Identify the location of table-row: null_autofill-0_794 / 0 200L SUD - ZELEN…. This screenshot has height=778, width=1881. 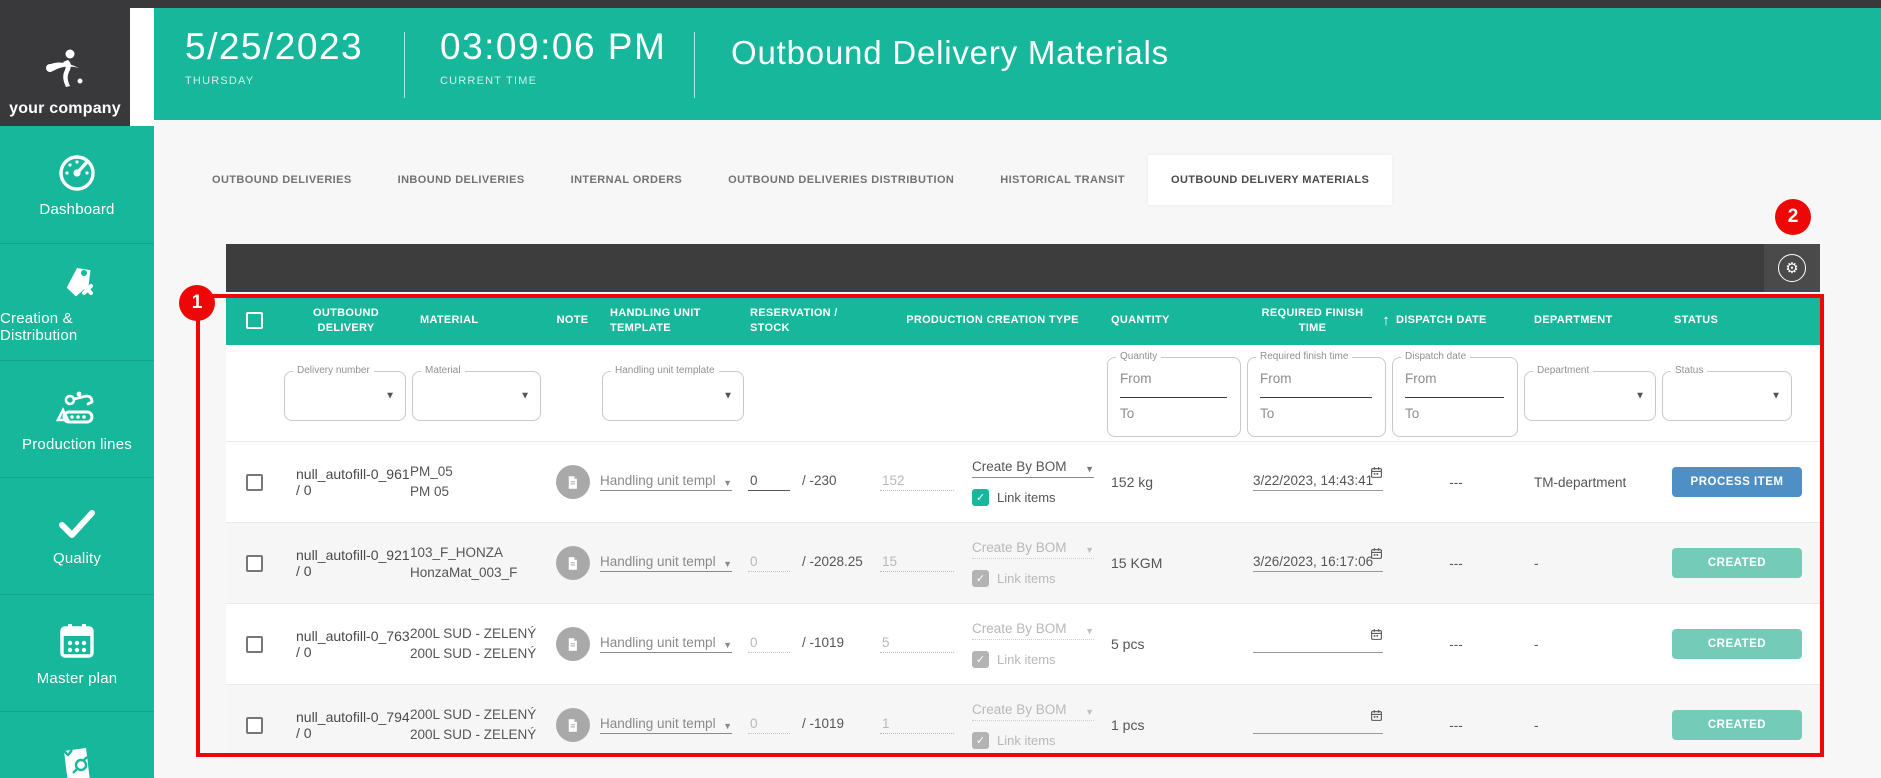
(1023, 724).